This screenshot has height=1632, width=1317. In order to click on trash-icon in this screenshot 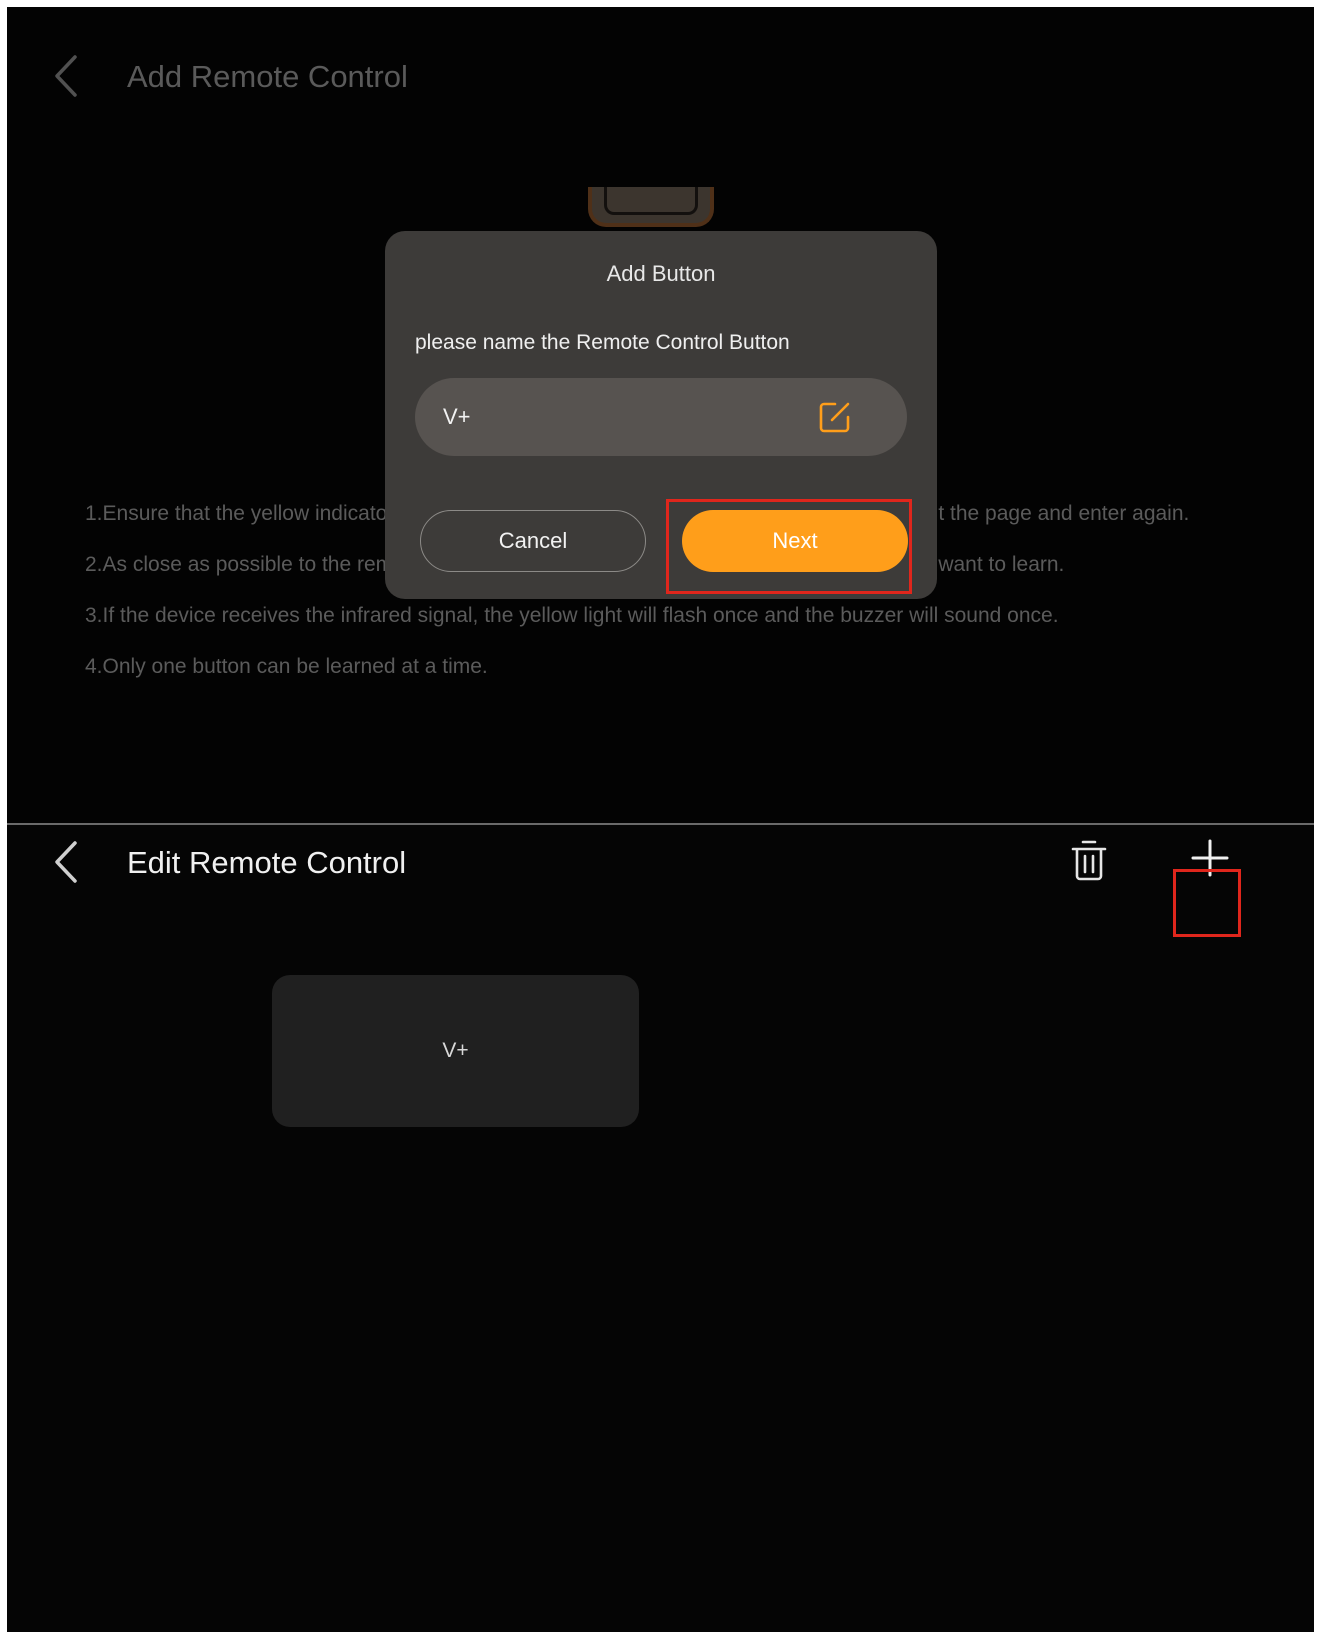, I will do `click(1089, 860)`.